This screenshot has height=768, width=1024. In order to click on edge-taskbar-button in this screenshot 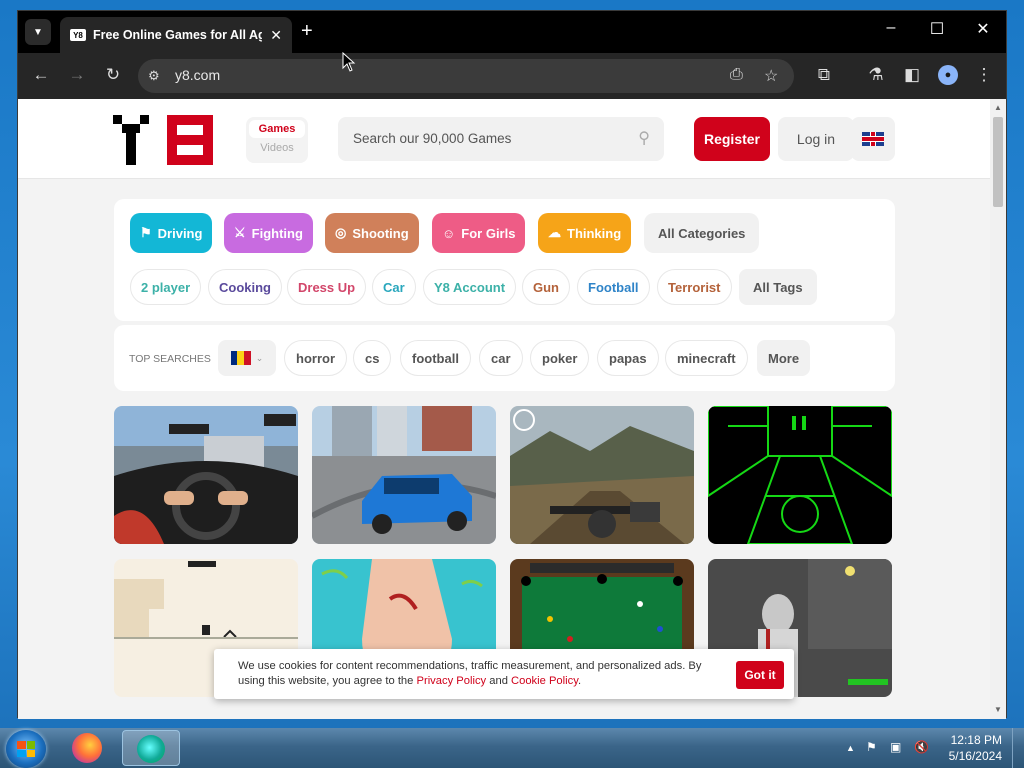, I will do `click(151, 748)`.